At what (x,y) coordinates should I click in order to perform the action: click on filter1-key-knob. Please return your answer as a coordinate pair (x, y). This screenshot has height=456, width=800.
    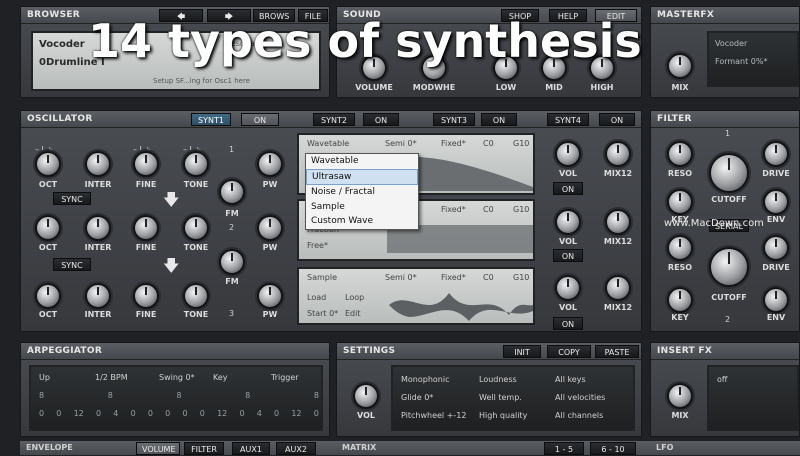
    Looking at the image, I should click on (680, 202).